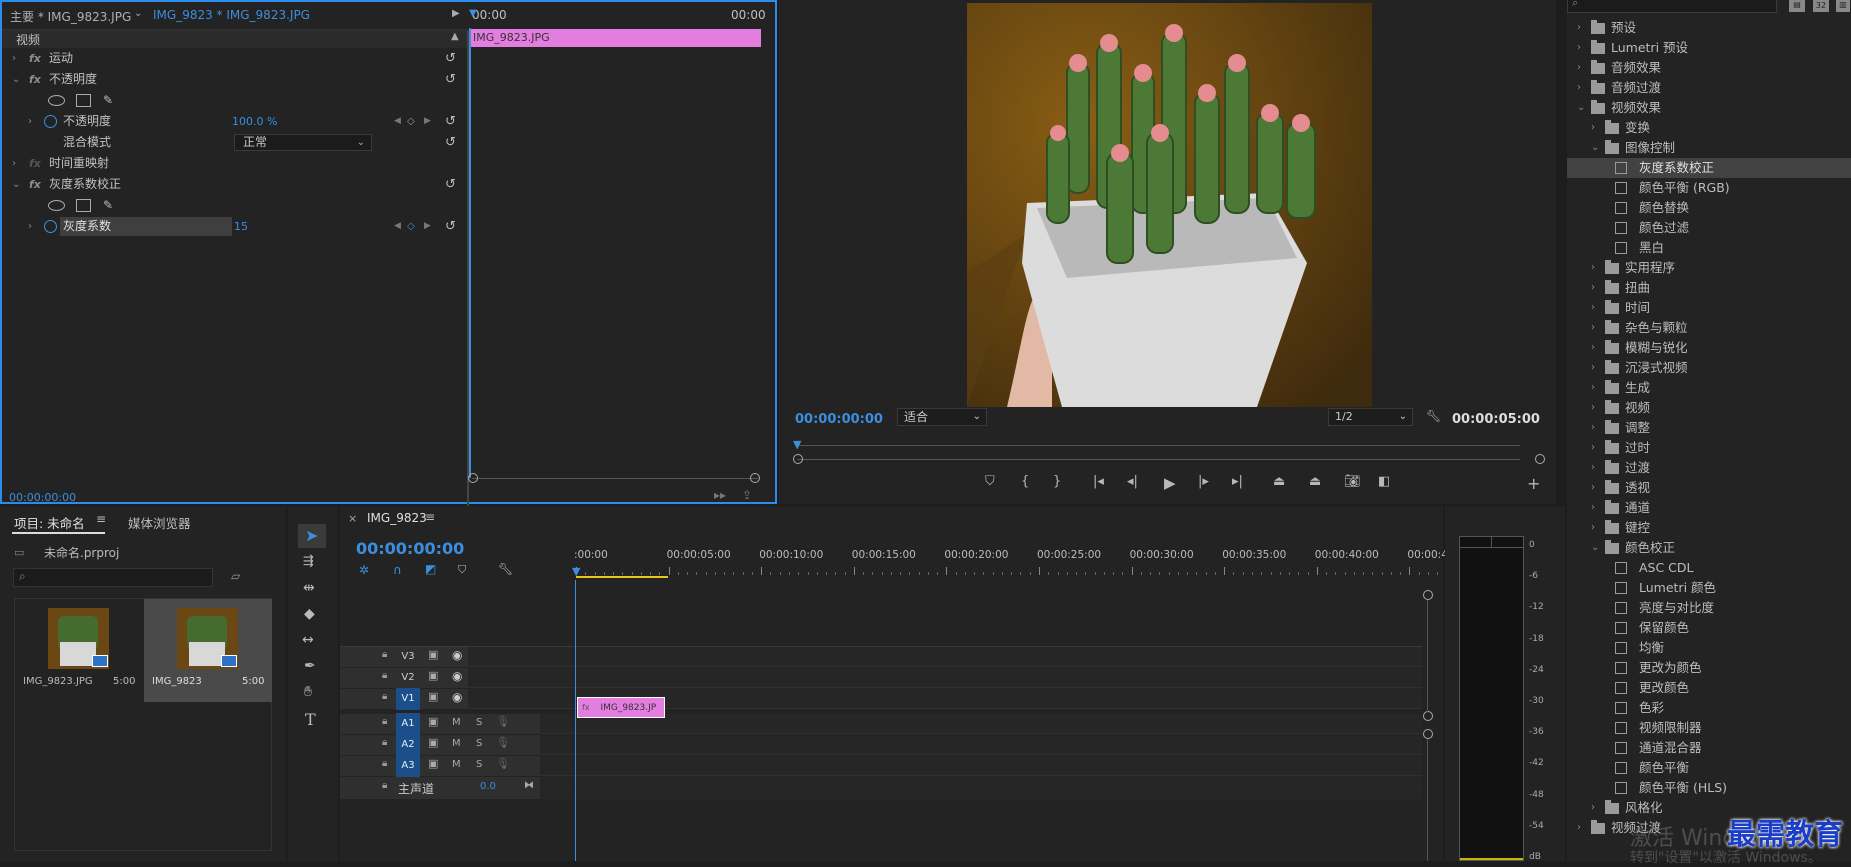  Describe the element at coordinates (473, 478) in the screenshot. I see `scroll-handle-left` at that location.